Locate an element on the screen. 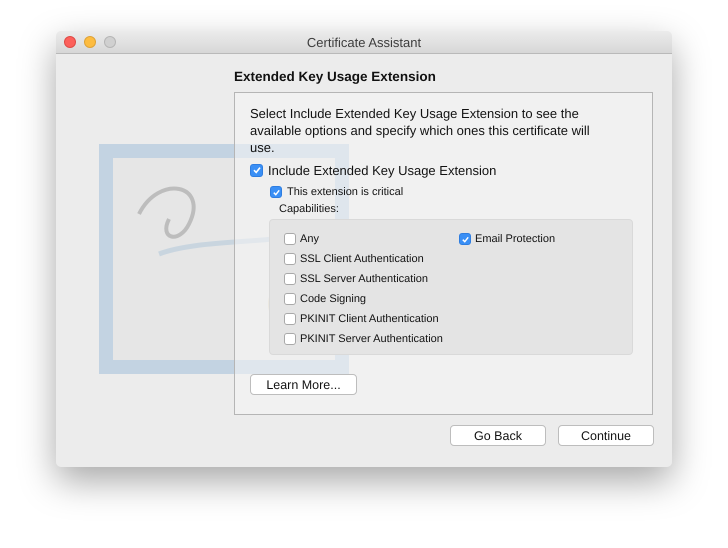  checkbox-label: Email Protection is located at coordinates (515, 239).